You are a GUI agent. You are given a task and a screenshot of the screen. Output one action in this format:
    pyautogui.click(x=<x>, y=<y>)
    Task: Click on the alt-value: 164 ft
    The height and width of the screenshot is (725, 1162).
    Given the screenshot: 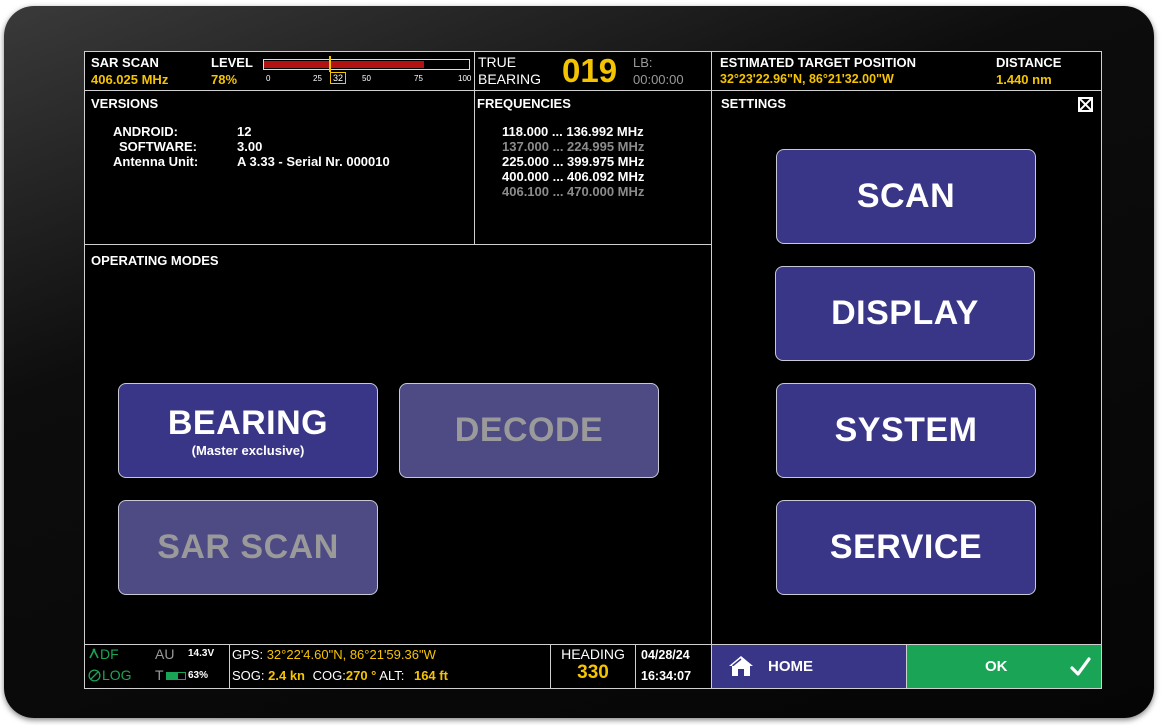 What is the action you would take?
    pyautogui.click(x=430, y=675)
    